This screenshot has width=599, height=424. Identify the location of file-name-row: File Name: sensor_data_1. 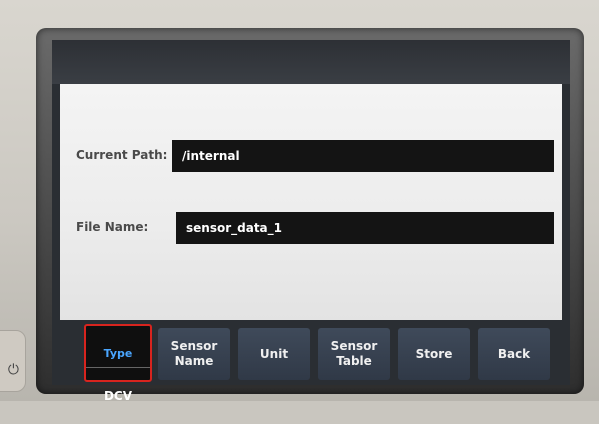
(311, 228).